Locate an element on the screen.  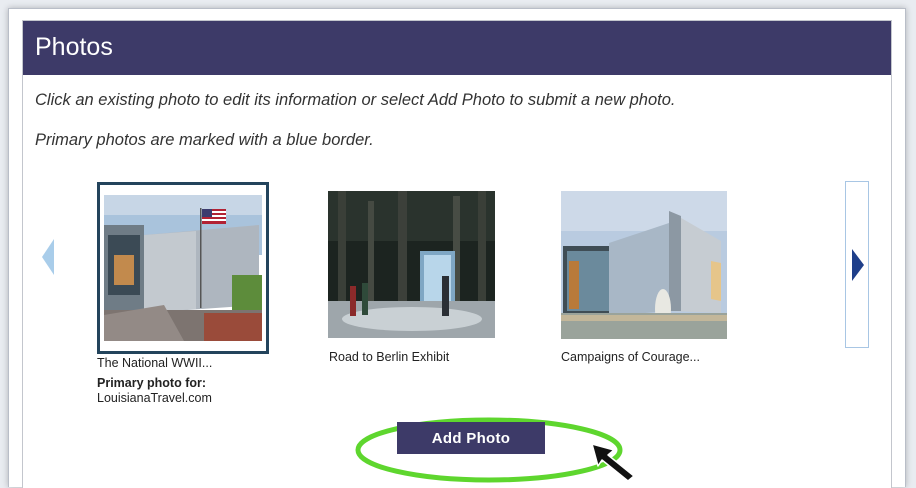
photo-thumbnail-campaigns-of-courage is located at coordinates (644, 265).